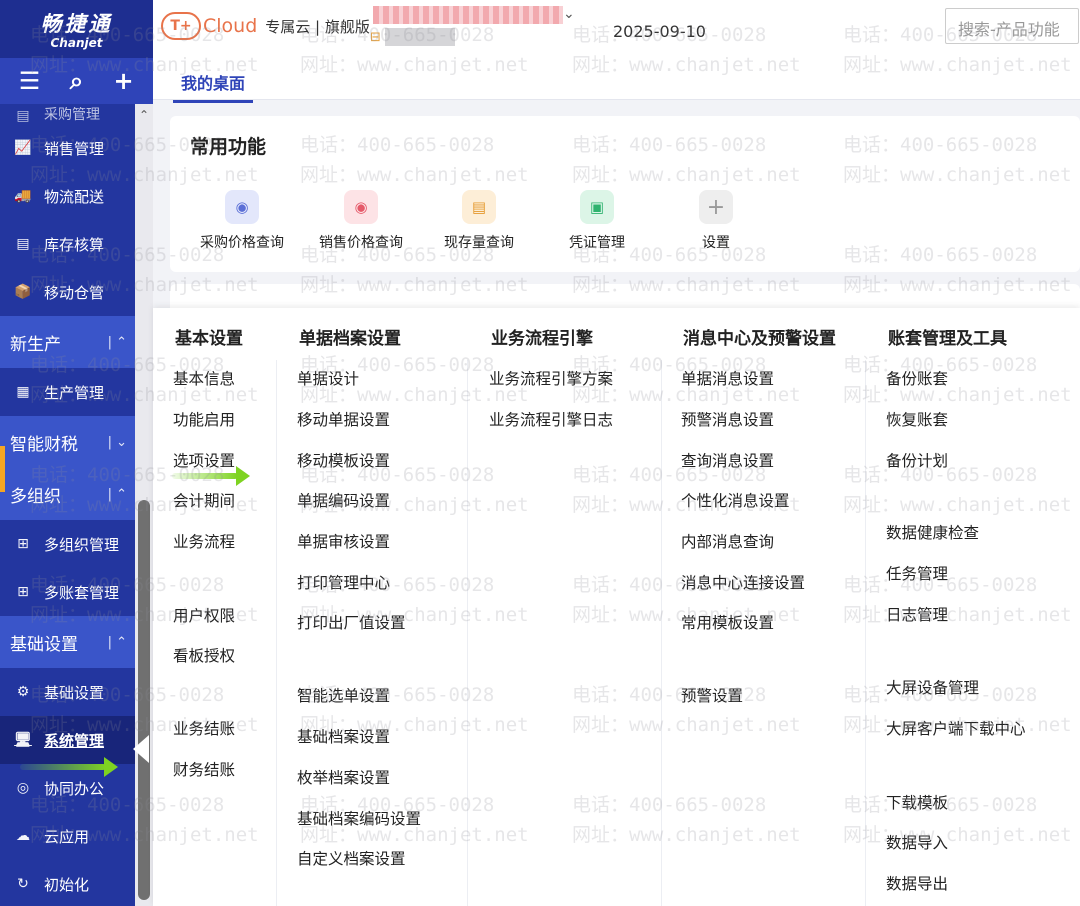 Image resolution: width=1080 pixels, height=906 pixels. What do you see at coordinates (917, 419) in the screenshot?
I see `menu-item: 恢复账套` at bounding box center [917, 419].